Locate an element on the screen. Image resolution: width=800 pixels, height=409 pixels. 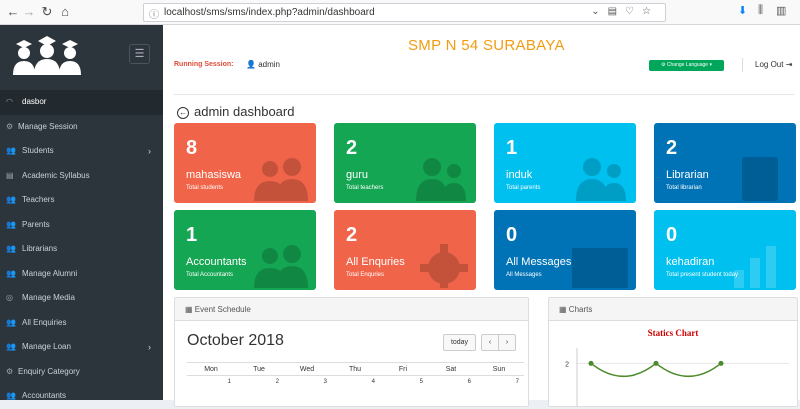
sidebar-item: 👥 Librarians is located at coordinates (81, 249).